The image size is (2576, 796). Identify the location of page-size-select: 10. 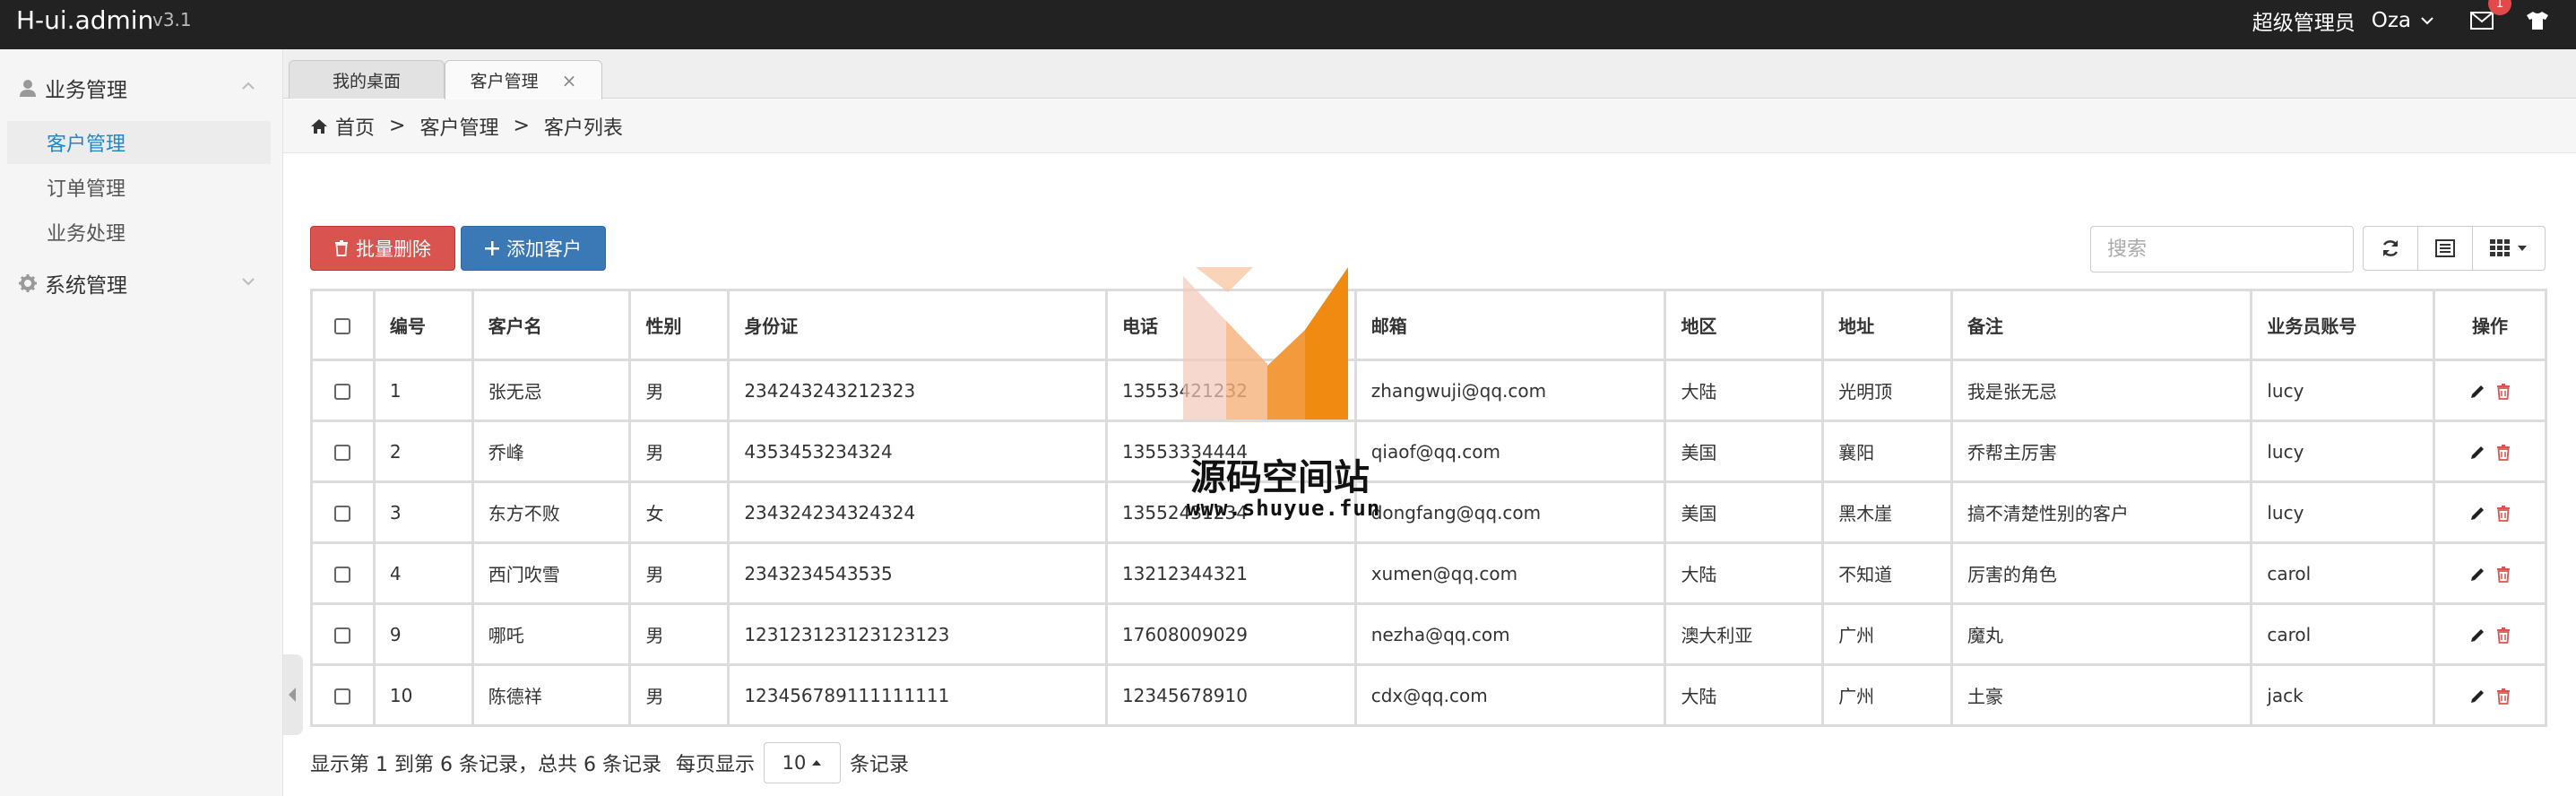
(802, 762).